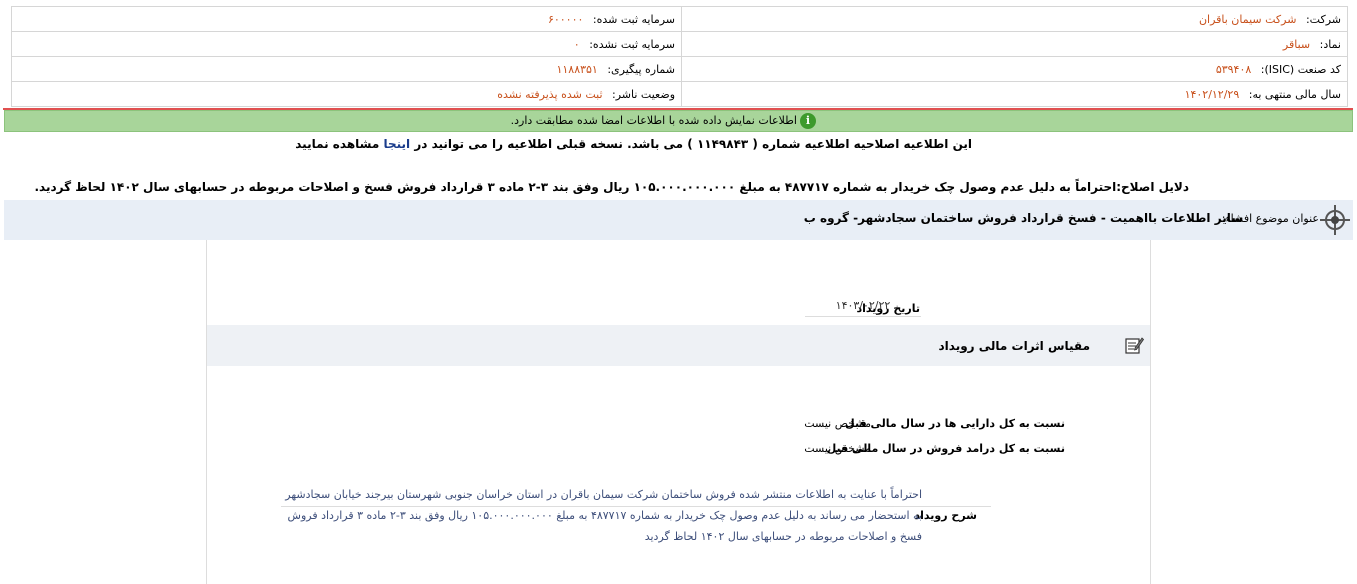 Image resolution: width=1357 pixels, height=584 pixels. I want to click on company-label: شرکت:, so click(1323, 19).